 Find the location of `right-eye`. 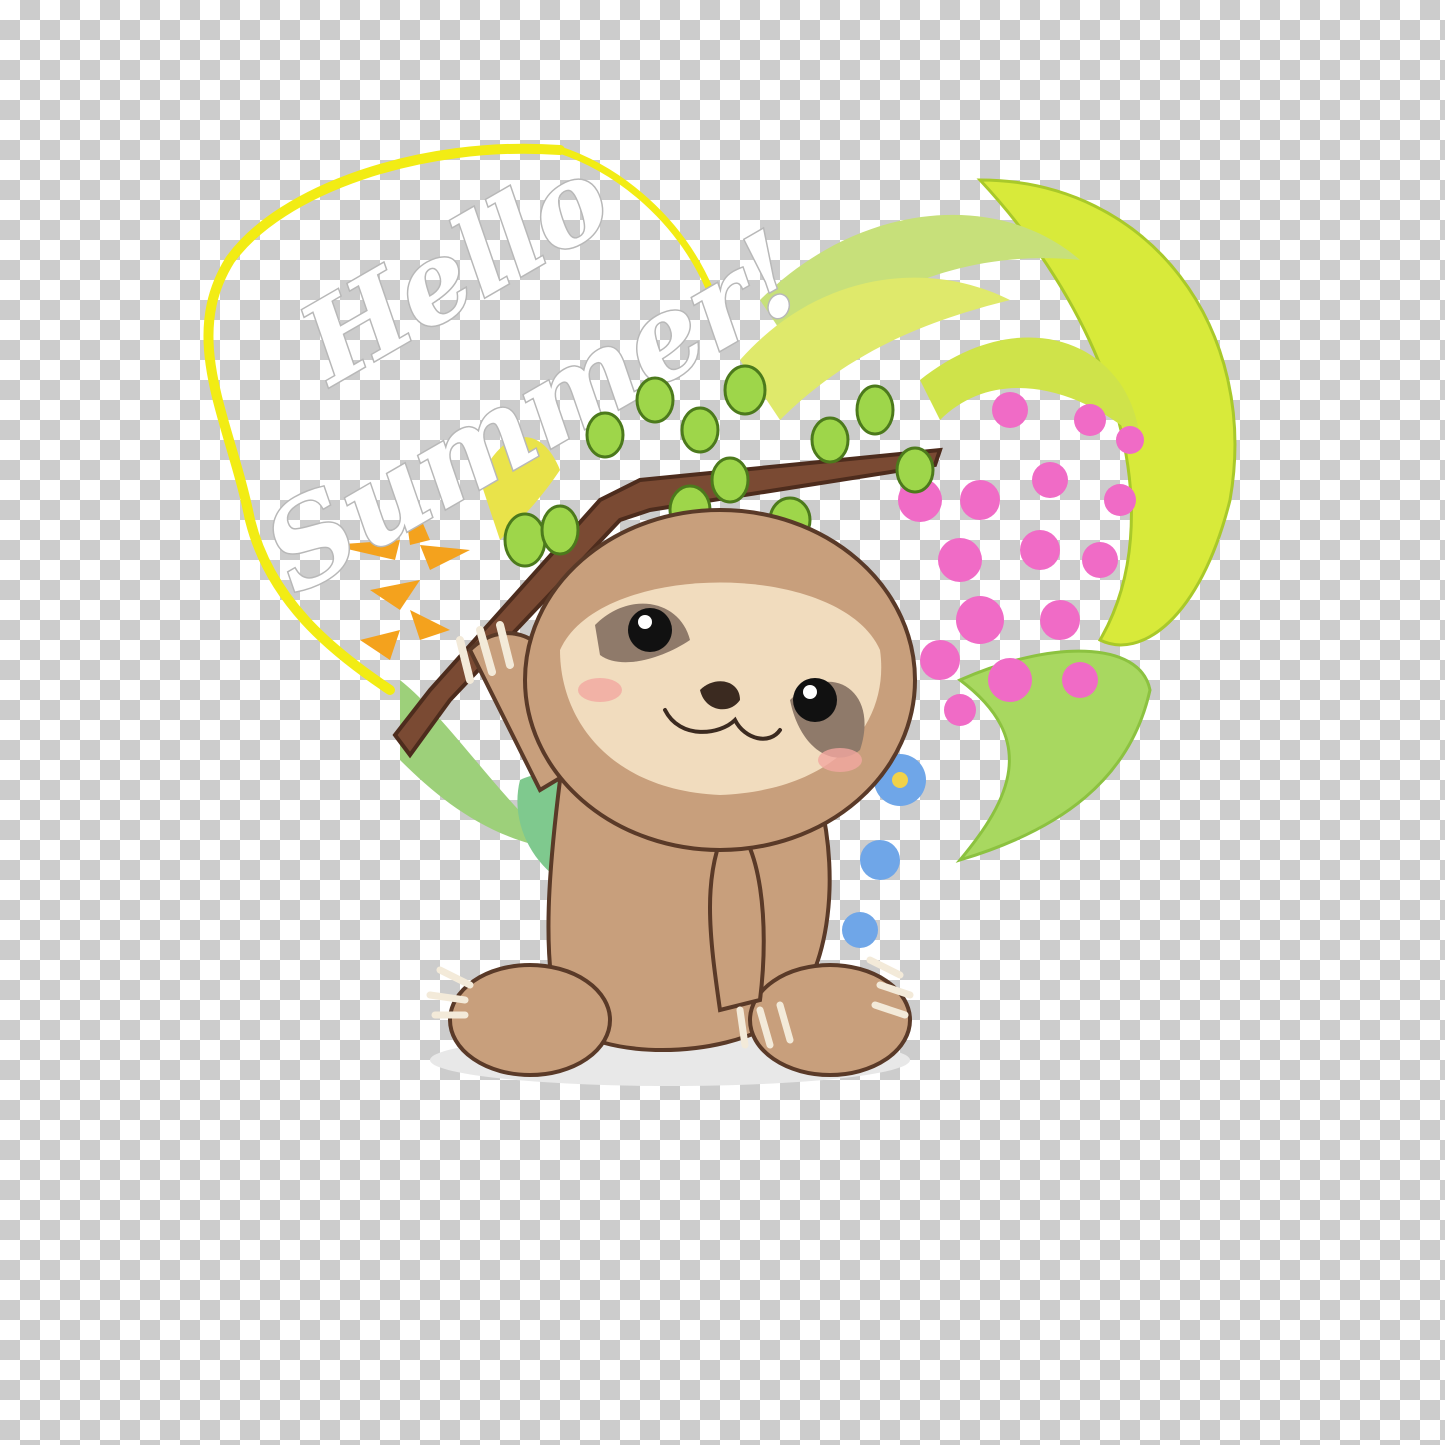

right-eye is located at coordinates (815, 700).